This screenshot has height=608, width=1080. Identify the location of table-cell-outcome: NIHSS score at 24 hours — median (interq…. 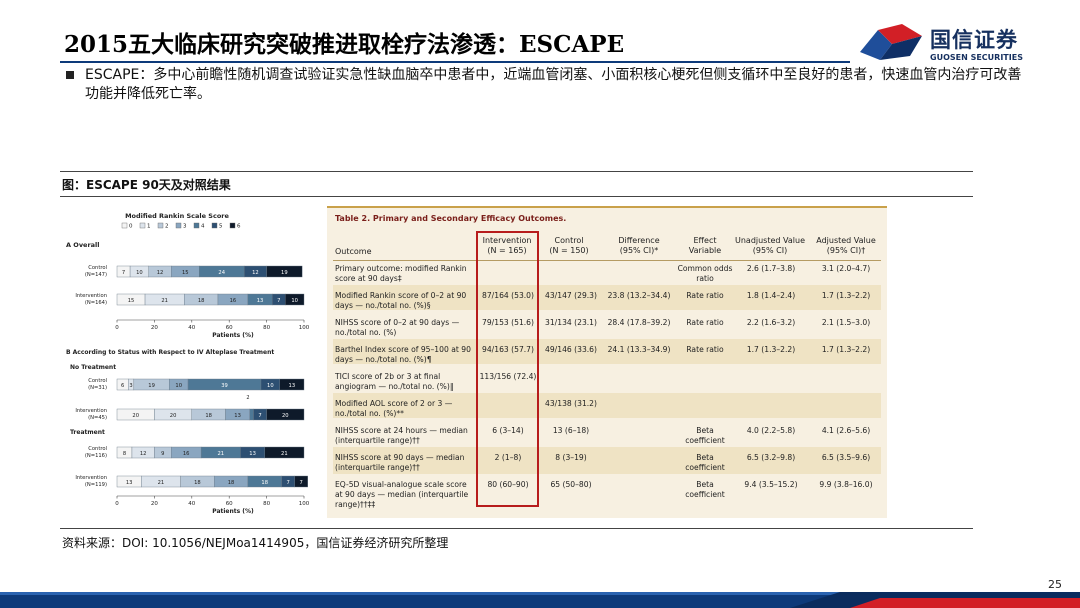
(401, 435).